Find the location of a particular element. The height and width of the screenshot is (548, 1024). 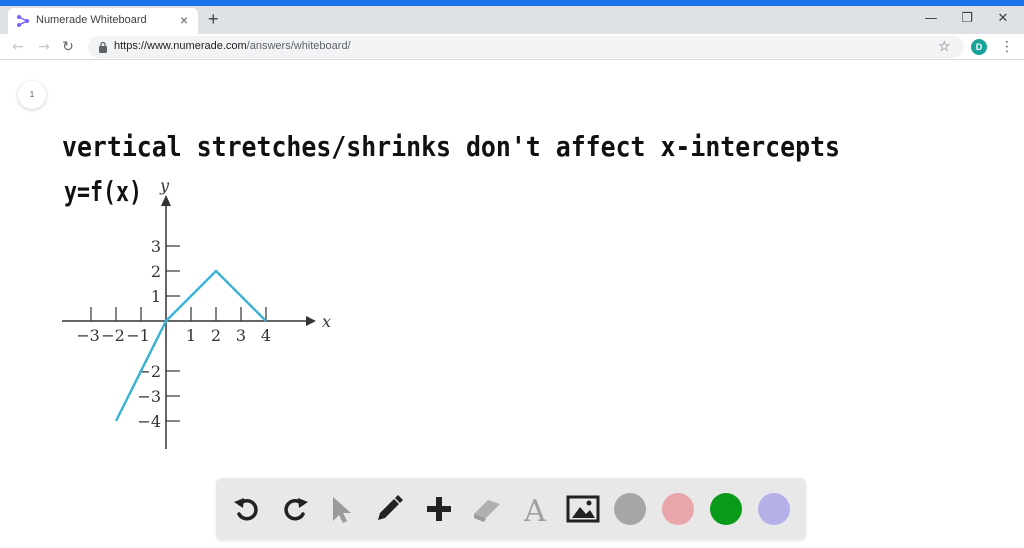

forward-arrow-icon: → is located at coordinates (44, 47).